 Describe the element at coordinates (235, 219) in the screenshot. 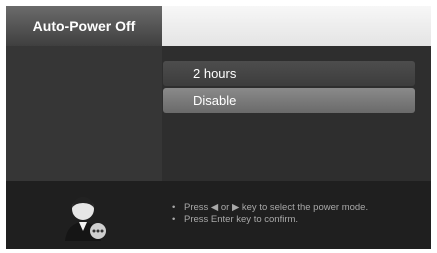

I see `help-hint-confirm: • Press Enter key to confirm.` at that location.